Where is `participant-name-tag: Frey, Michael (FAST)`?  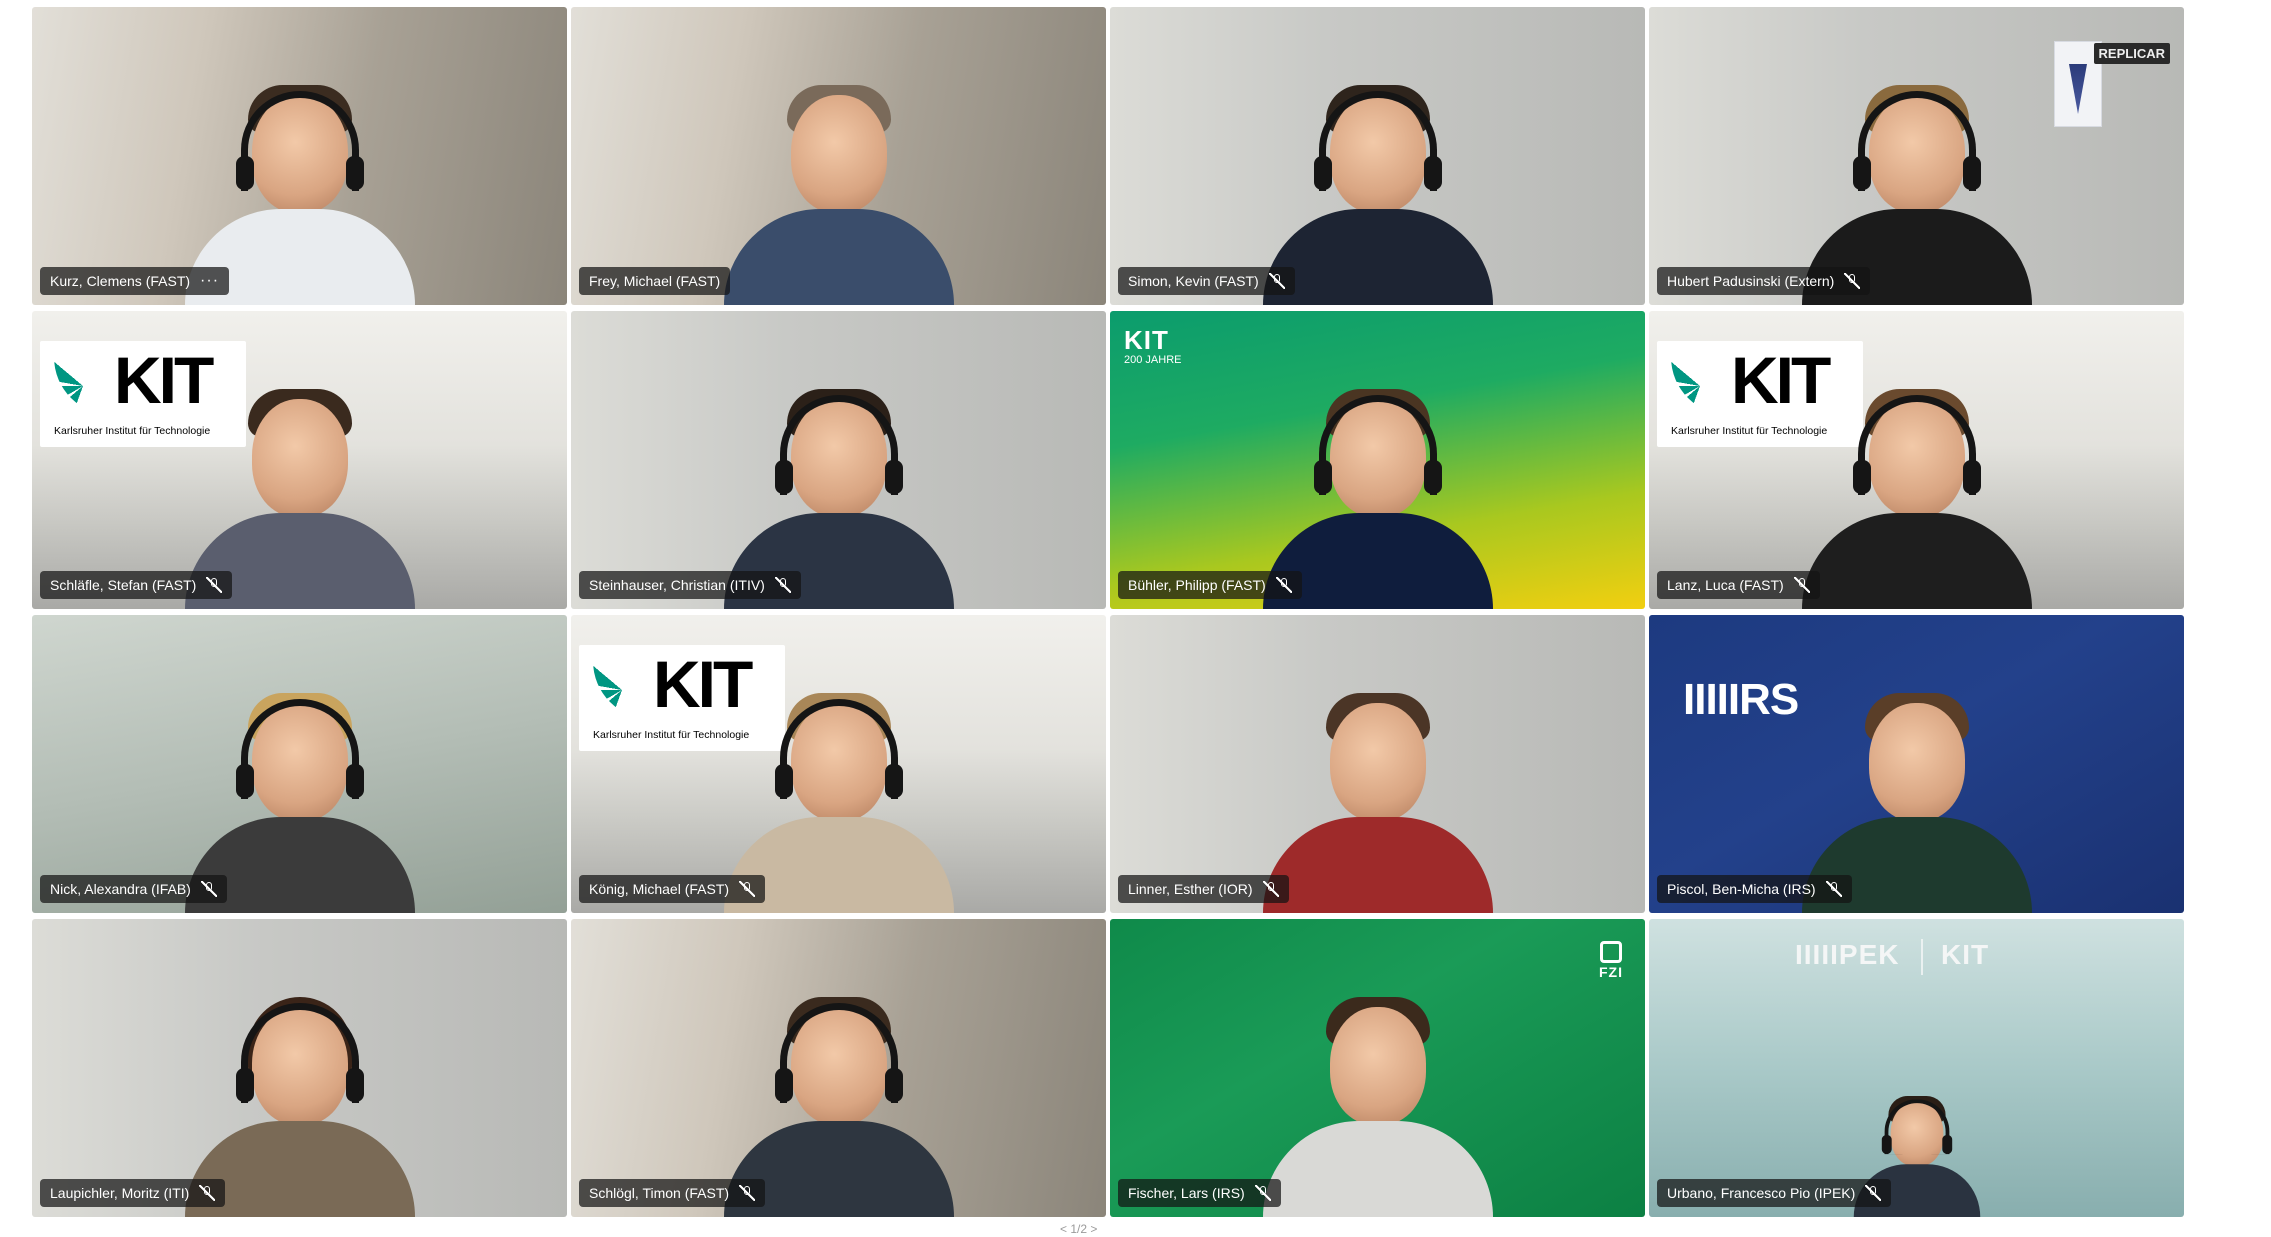 participant-name-tag: Frey, Michael (FAST) is located at coordinates (655, 281).